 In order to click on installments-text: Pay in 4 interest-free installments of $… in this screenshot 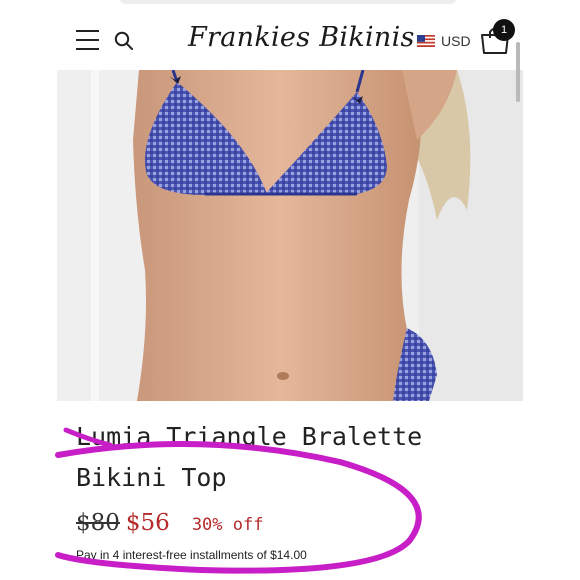, I will do `click(201, 556)`.